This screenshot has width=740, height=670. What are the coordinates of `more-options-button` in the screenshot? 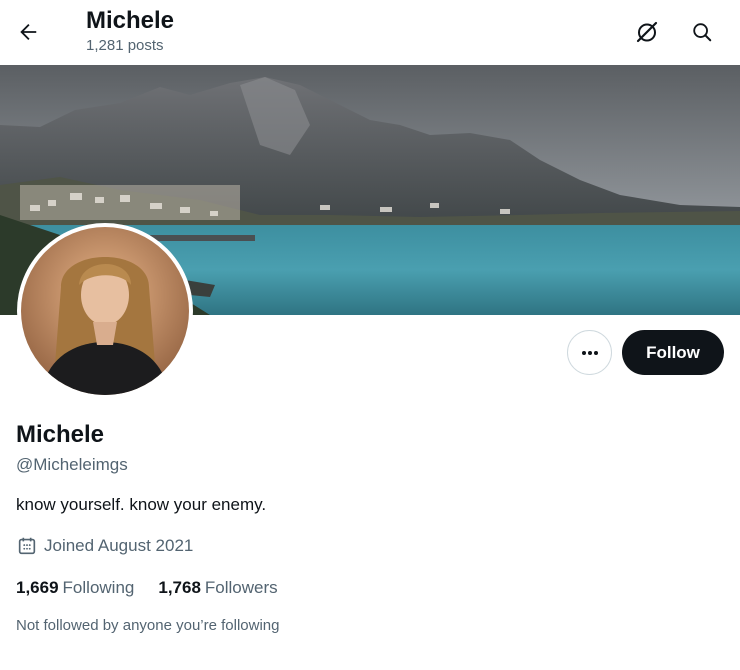 It's located at (589, 352).